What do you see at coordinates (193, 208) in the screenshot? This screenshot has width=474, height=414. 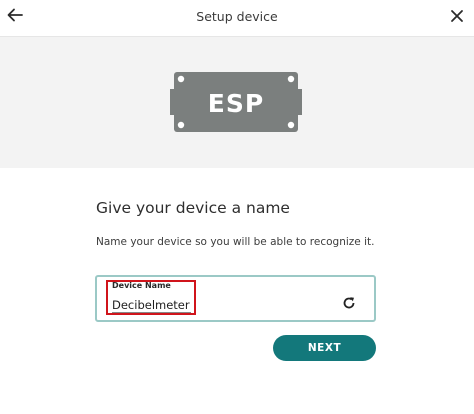 I see `section-heading: Give your device a name` at bounding box center [193, 208].